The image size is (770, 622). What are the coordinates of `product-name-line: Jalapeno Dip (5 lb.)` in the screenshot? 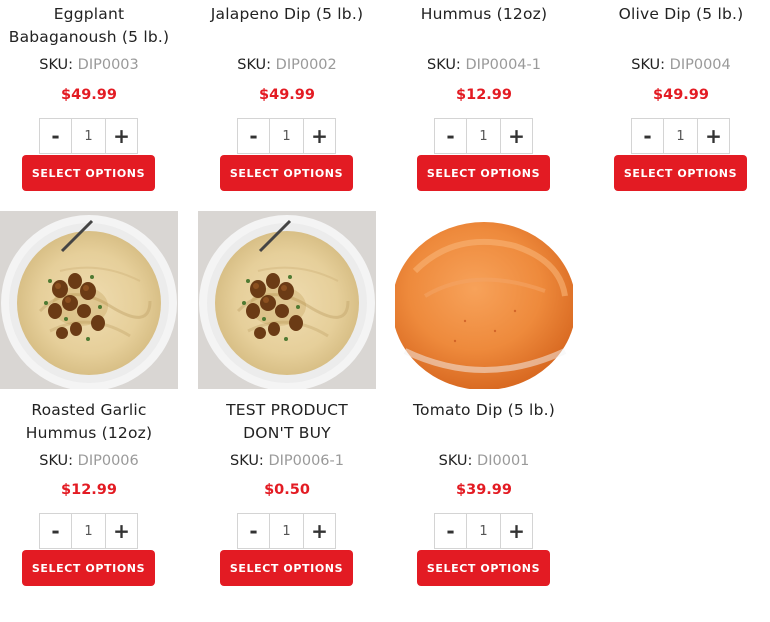 It's located at (287, 14).